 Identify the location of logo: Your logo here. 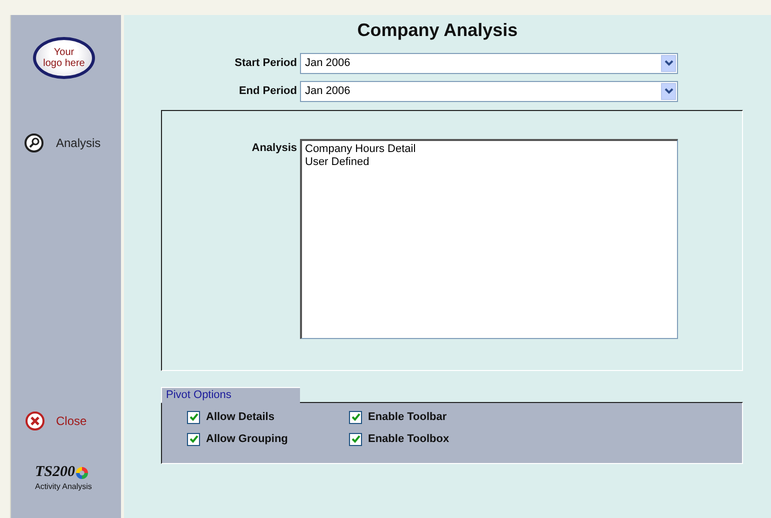
(64, 58).